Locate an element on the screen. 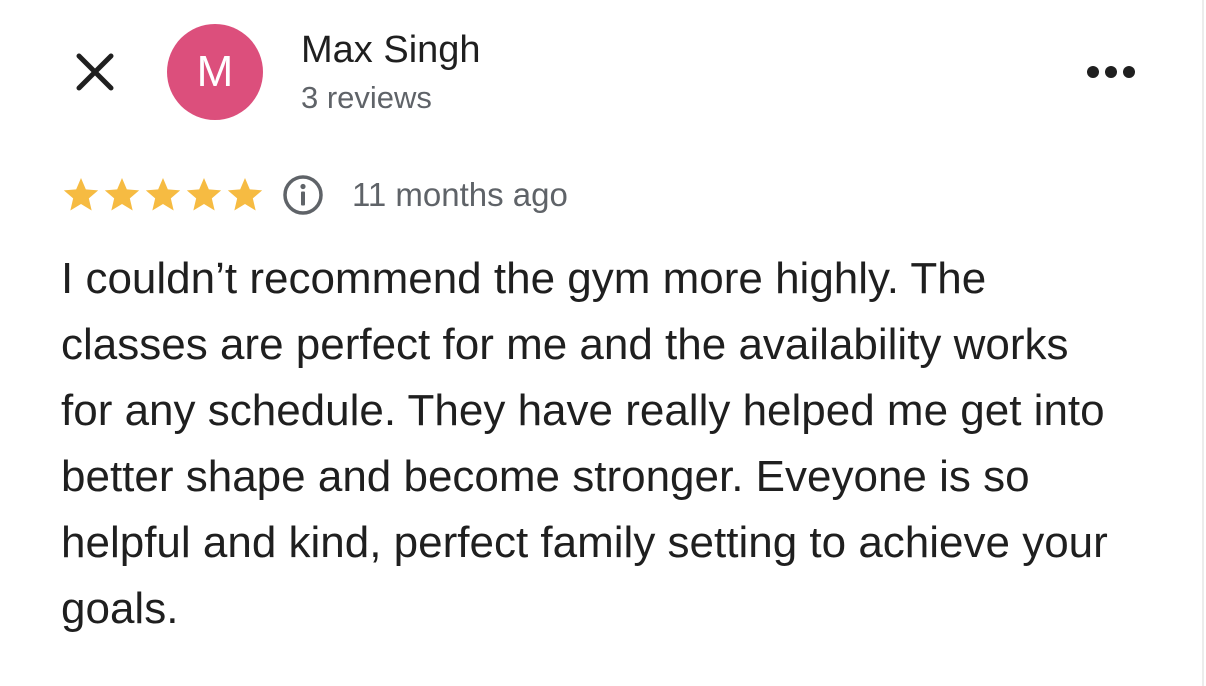  star-rating is located at coordinates (163, 195).